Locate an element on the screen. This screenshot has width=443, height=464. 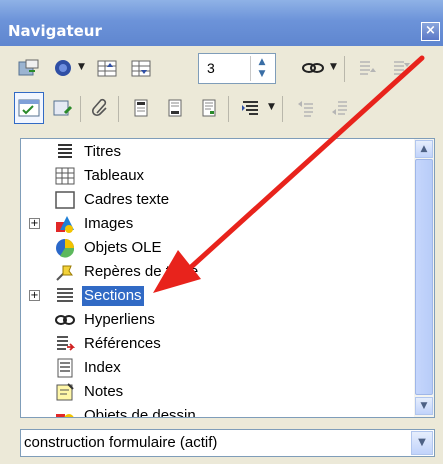
promote-chapter-icon is located at coordinates (305, 108).